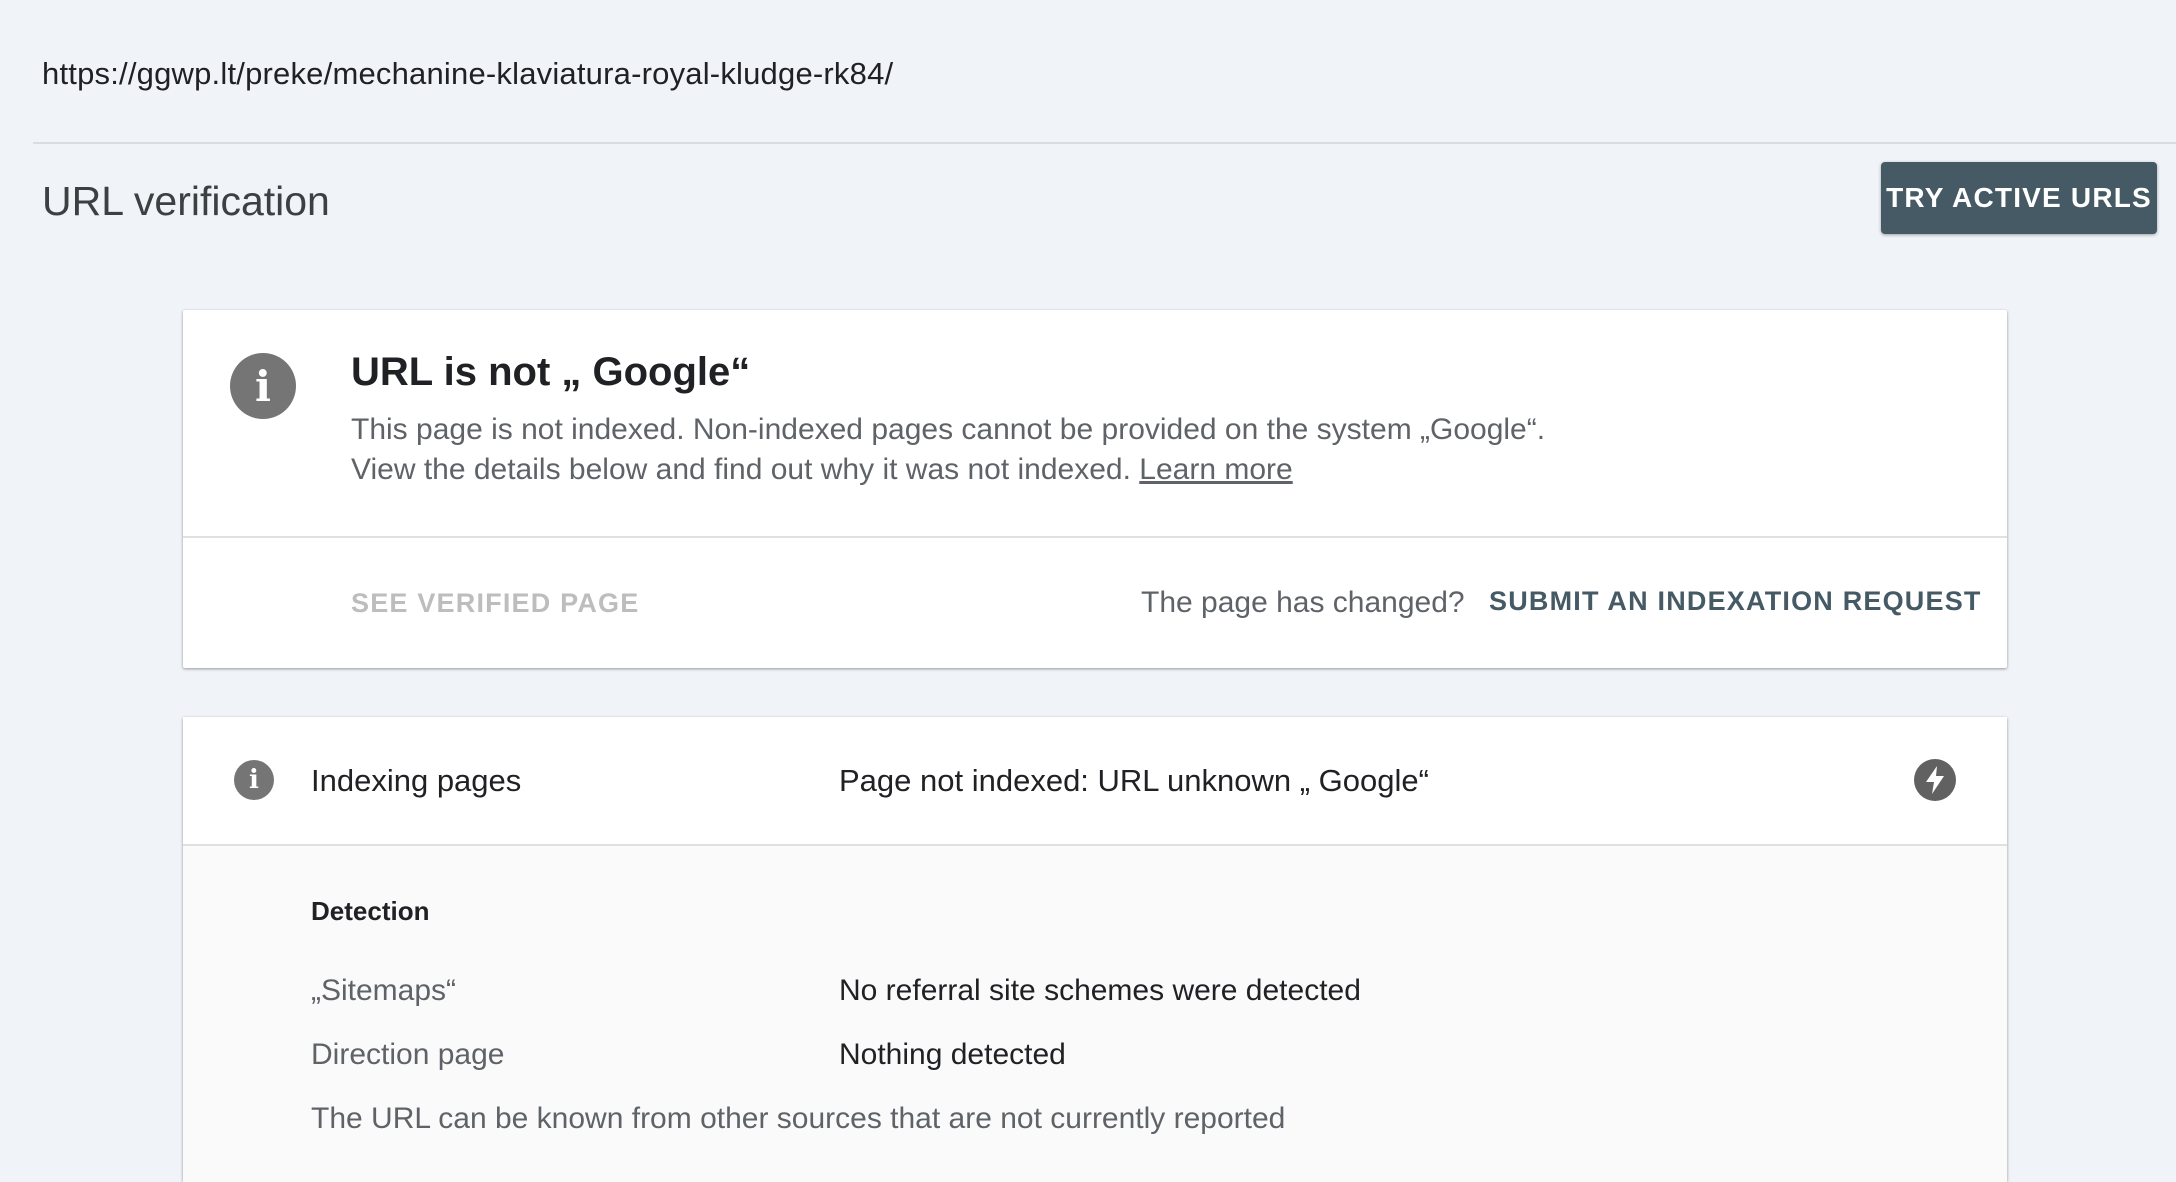 The image size is (2176, 1182). Describe the element at coordinates (2019, 198) in the screenshot. I see `try-active-urls-button: TRY ACTIVE URLS` at that location.